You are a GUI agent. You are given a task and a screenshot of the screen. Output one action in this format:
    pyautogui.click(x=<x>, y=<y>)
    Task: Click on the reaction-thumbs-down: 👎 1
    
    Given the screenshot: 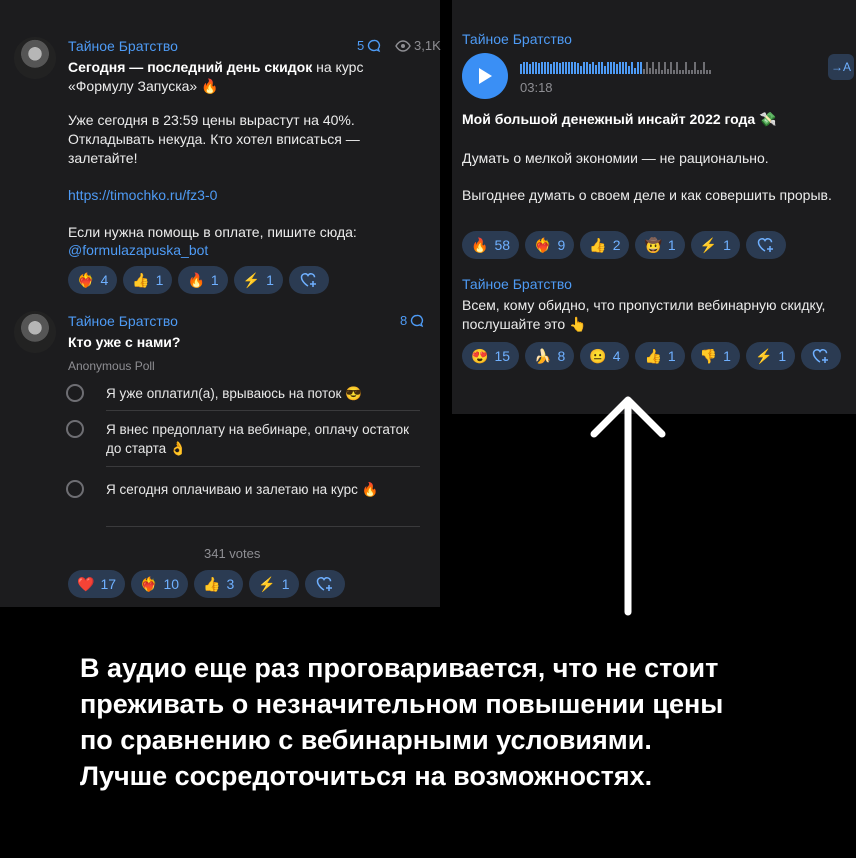 What is the action you would take?
    pyautogui.click(x=715, y=356)
    